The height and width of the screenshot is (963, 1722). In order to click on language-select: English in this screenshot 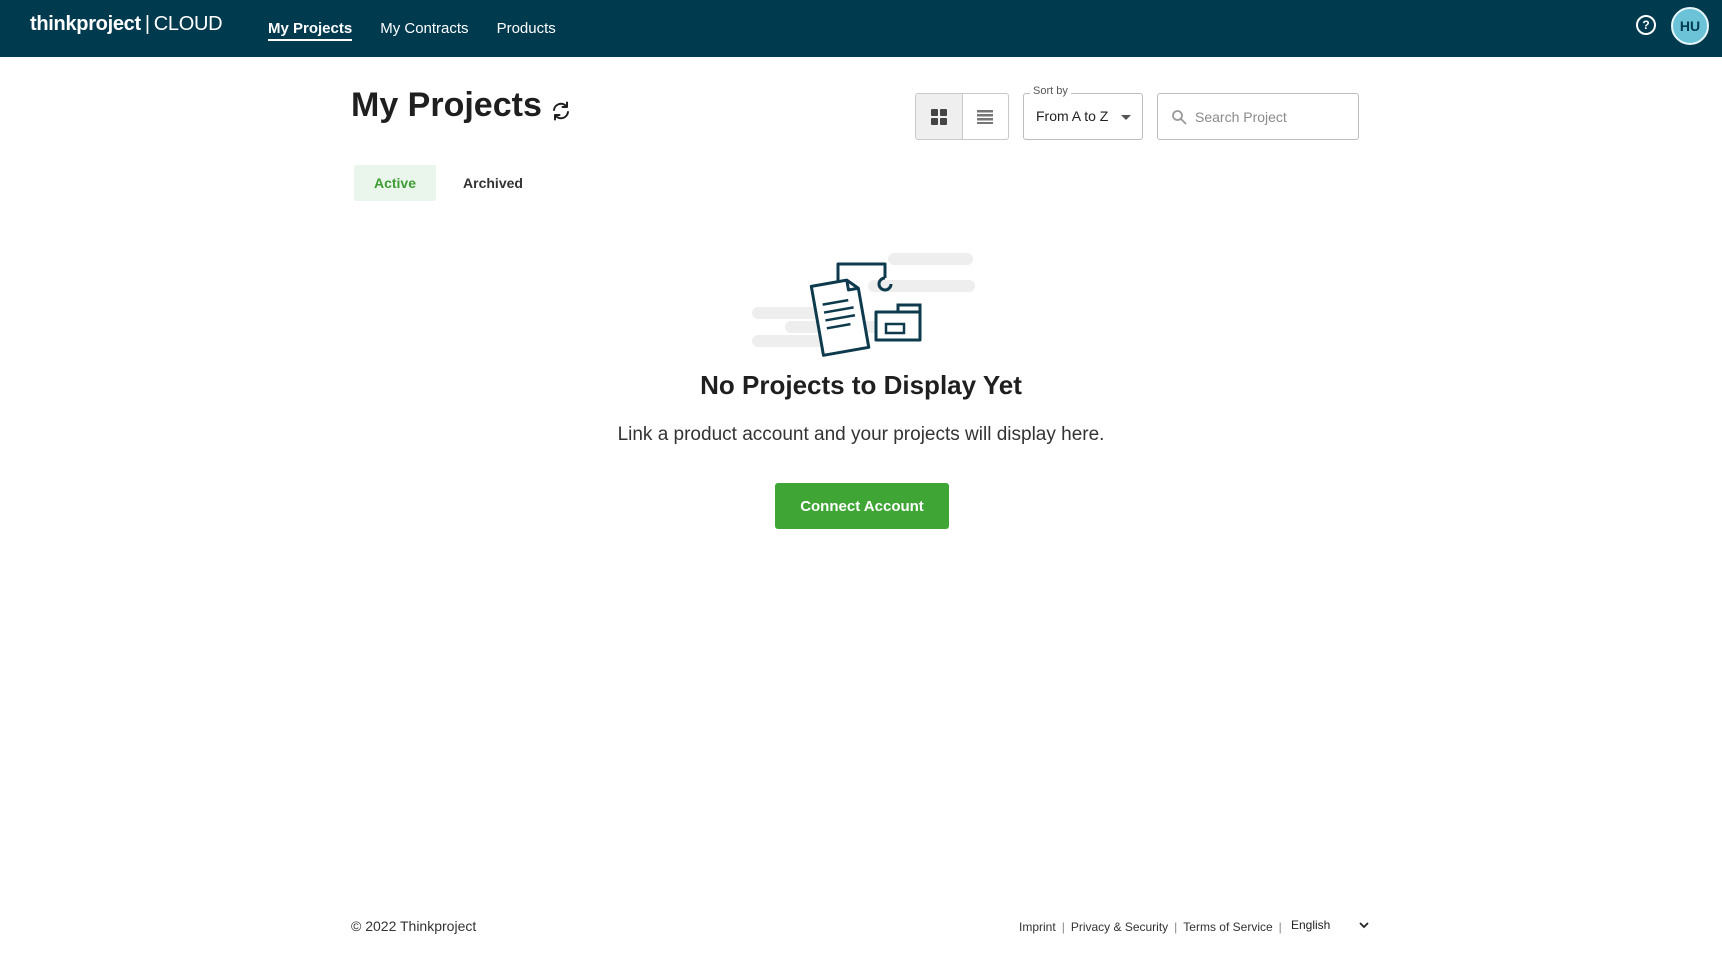, I will do `click(1331, 927)`.